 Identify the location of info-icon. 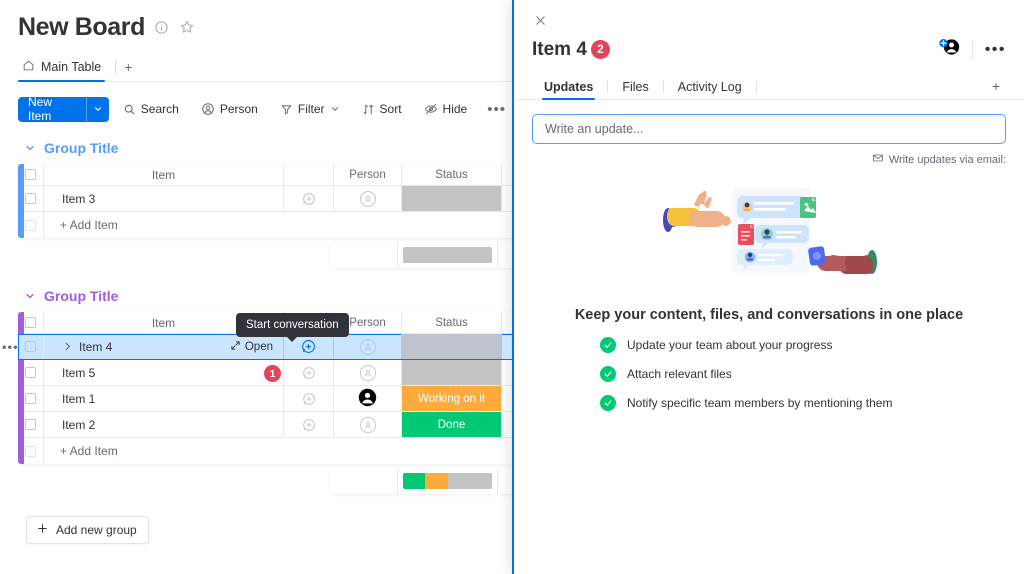
(162, 27).